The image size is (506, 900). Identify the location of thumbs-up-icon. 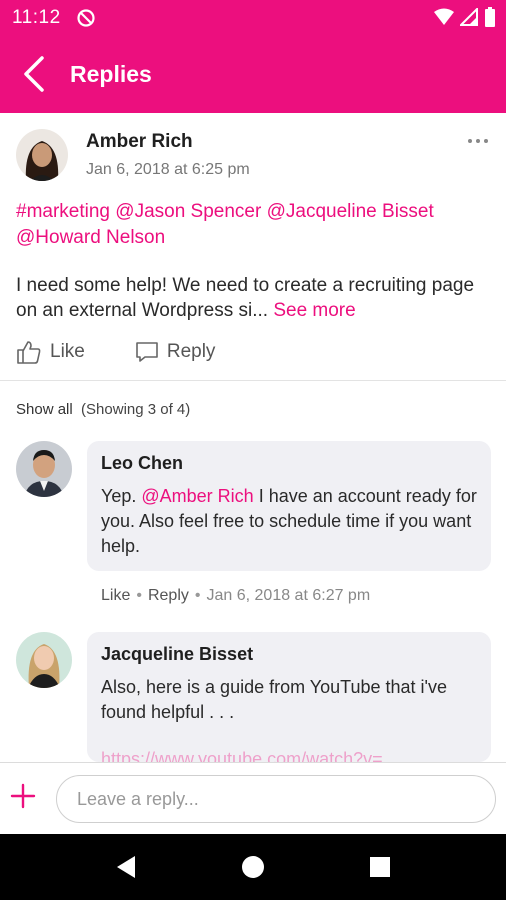
(29, 352).